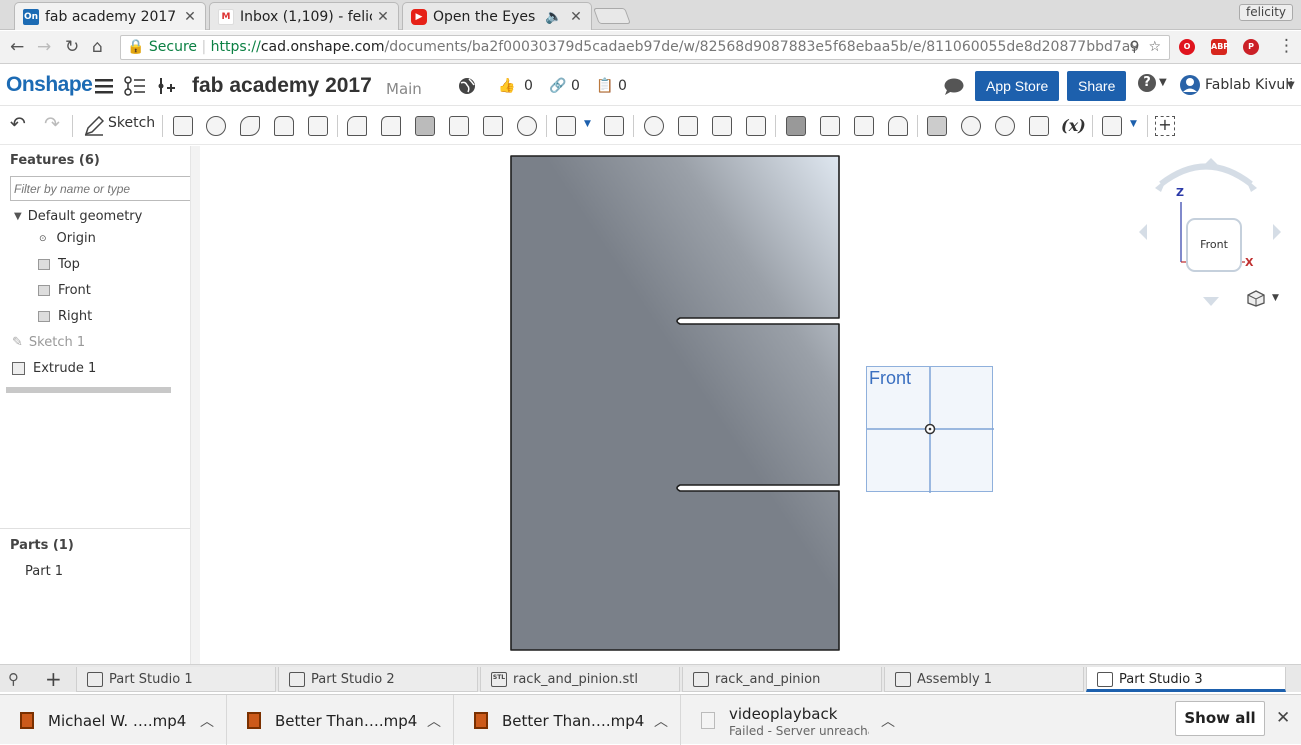 The height and width of the screenshot is (745, 1301). Describe the element at coordinates (1283, 718) in the screenshot. I see `close-downloads-icon: ✕` at that location.